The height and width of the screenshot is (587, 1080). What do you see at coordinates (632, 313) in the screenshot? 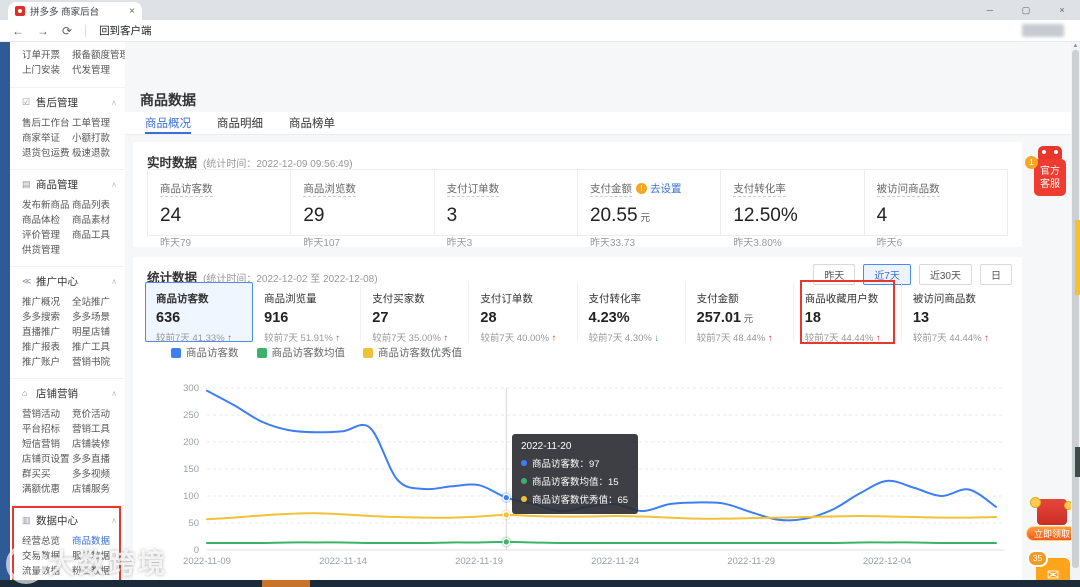
I see `metric-card-支付转化率: 支付转化率 4.23% 较前7天 4.30% ↓` at bounding box center [632, 313].